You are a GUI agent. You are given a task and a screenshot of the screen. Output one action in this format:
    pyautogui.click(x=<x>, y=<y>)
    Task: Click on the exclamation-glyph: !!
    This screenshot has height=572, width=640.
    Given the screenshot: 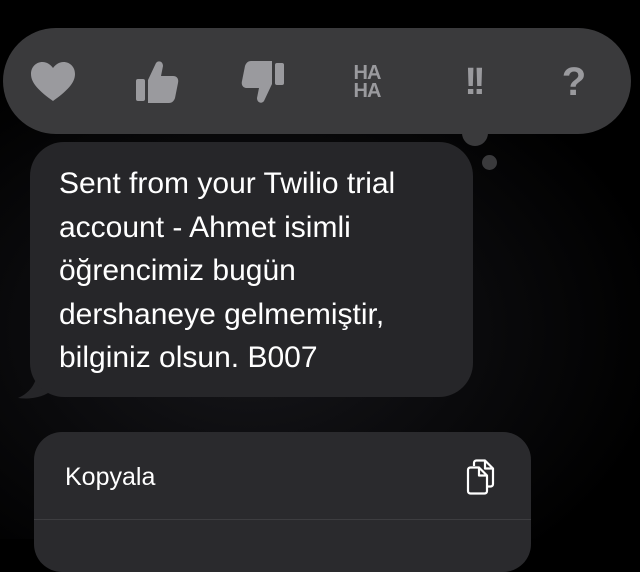 What is the action you would take?
    pyautogui.click(x=474, y=81)
    